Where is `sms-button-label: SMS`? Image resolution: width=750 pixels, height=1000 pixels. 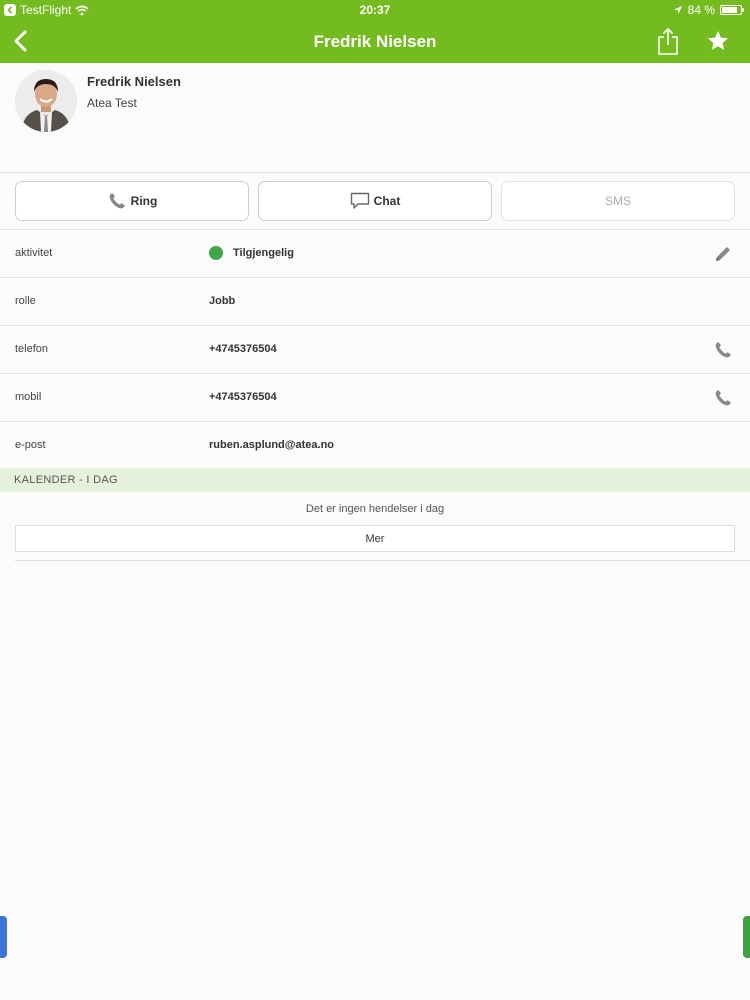 sms-button-label: SMS is located at coordinates (617, 201).